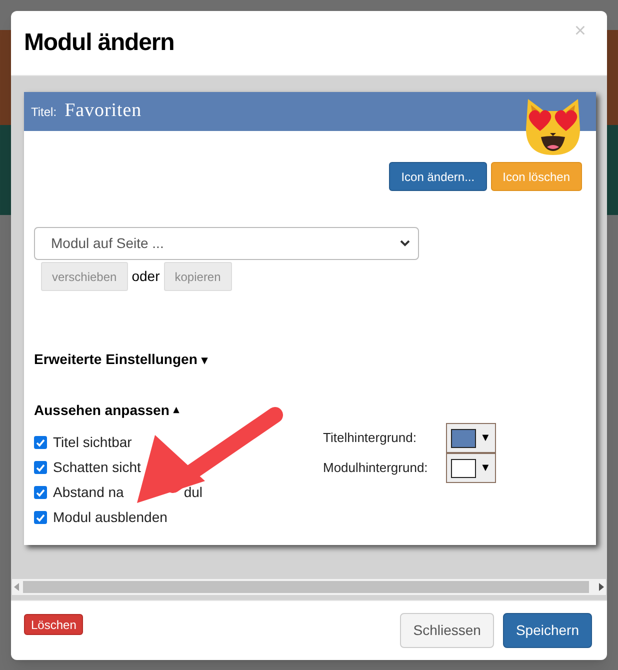 This screenshot has width=618, height=670. Describe the element at coordinates (121, 359) in the screenshot. I see `section-toggle: Erweiterte Einstellungen ▾` at that location.